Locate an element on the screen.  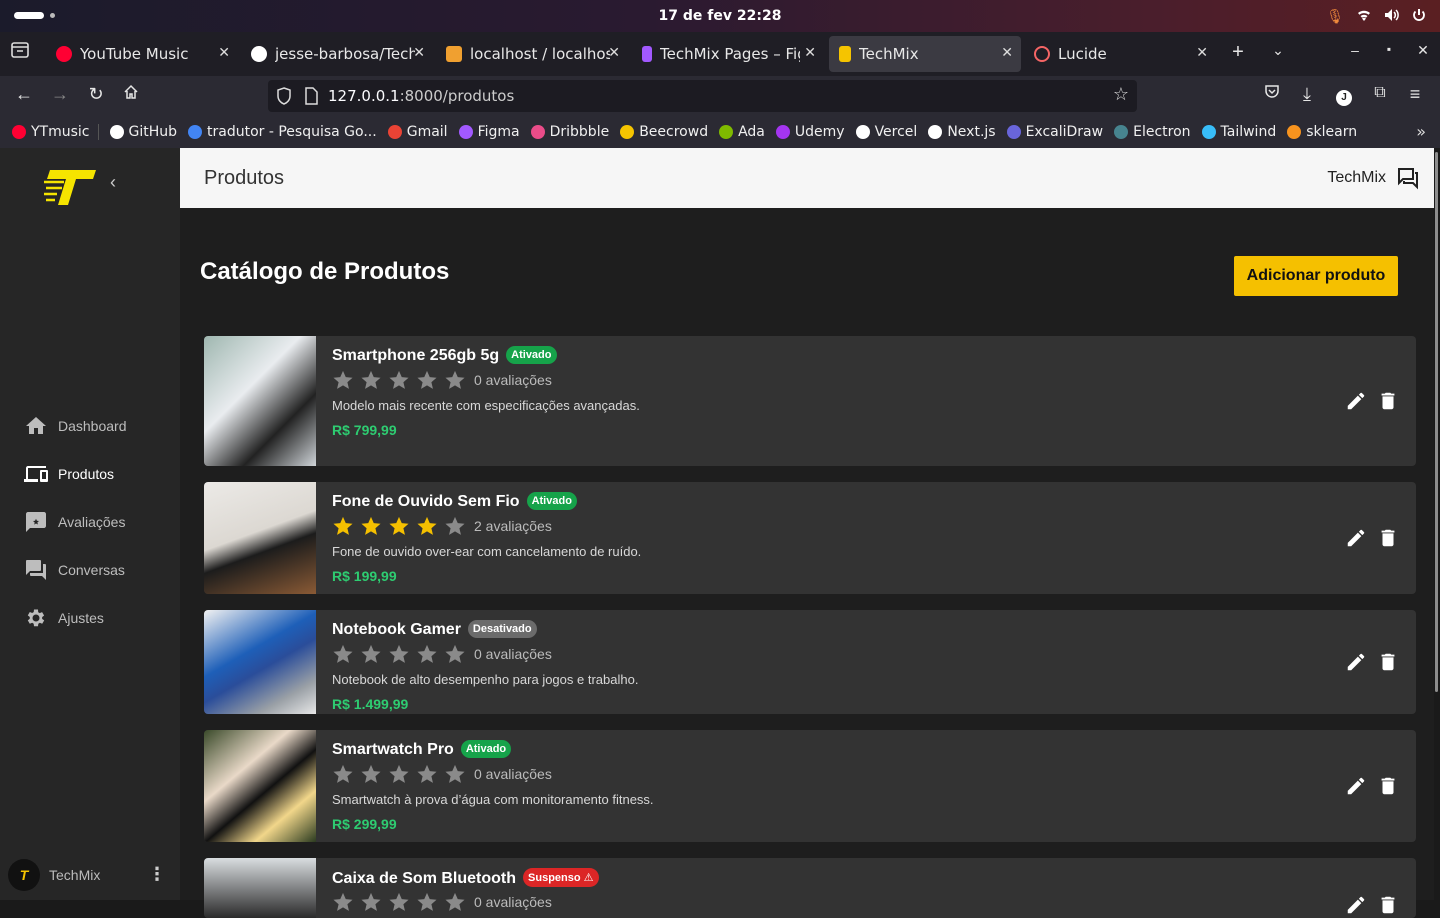
bookmark-item: Next.js is located at coordinates (962, 132).